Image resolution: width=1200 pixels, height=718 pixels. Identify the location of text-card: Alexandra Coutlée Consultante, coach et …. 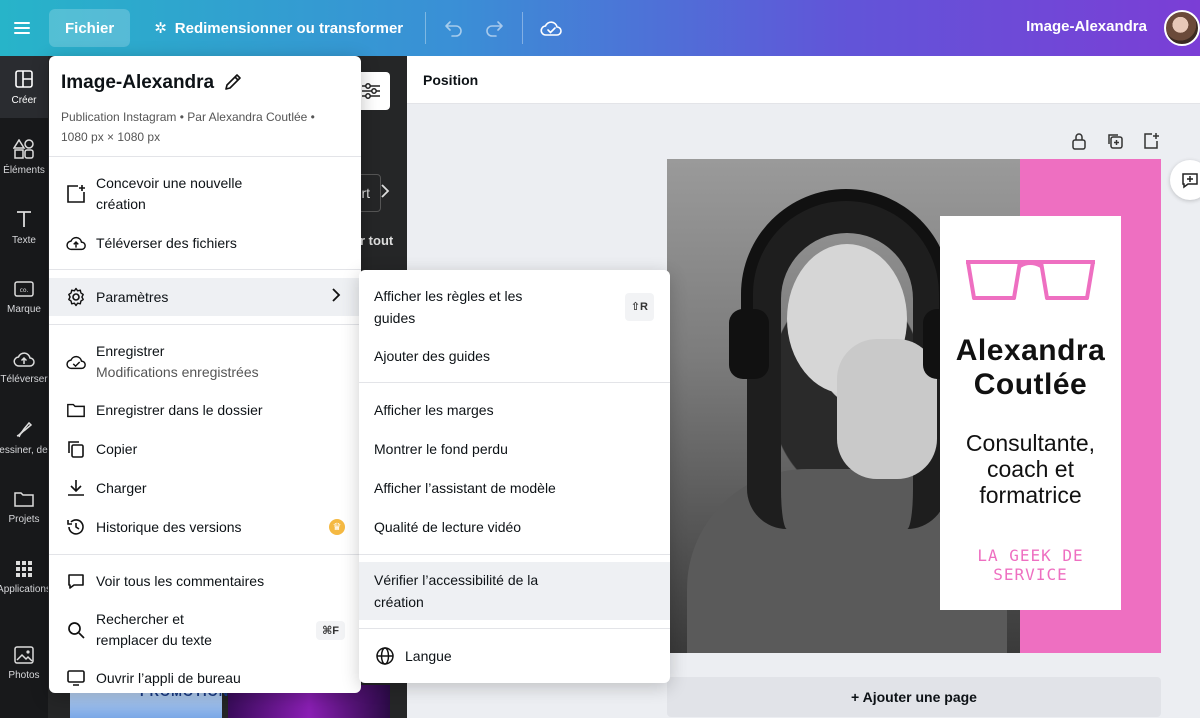
(1030, 413).